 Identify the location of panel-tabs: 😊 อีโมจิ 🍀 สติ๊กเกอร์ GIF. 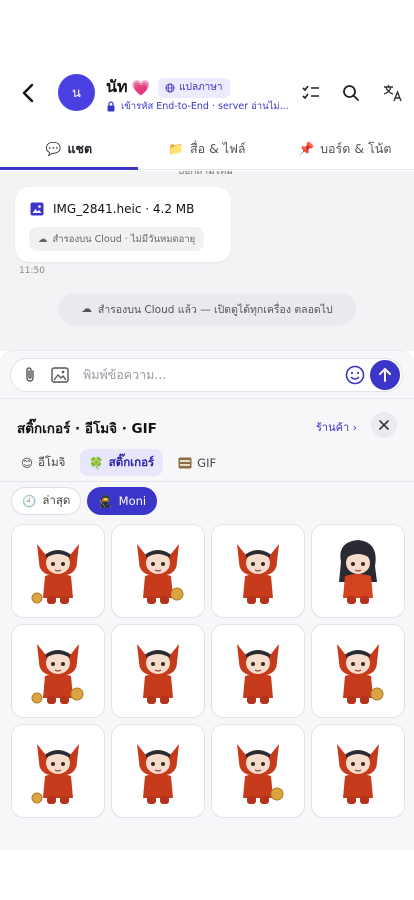
(118, 462).